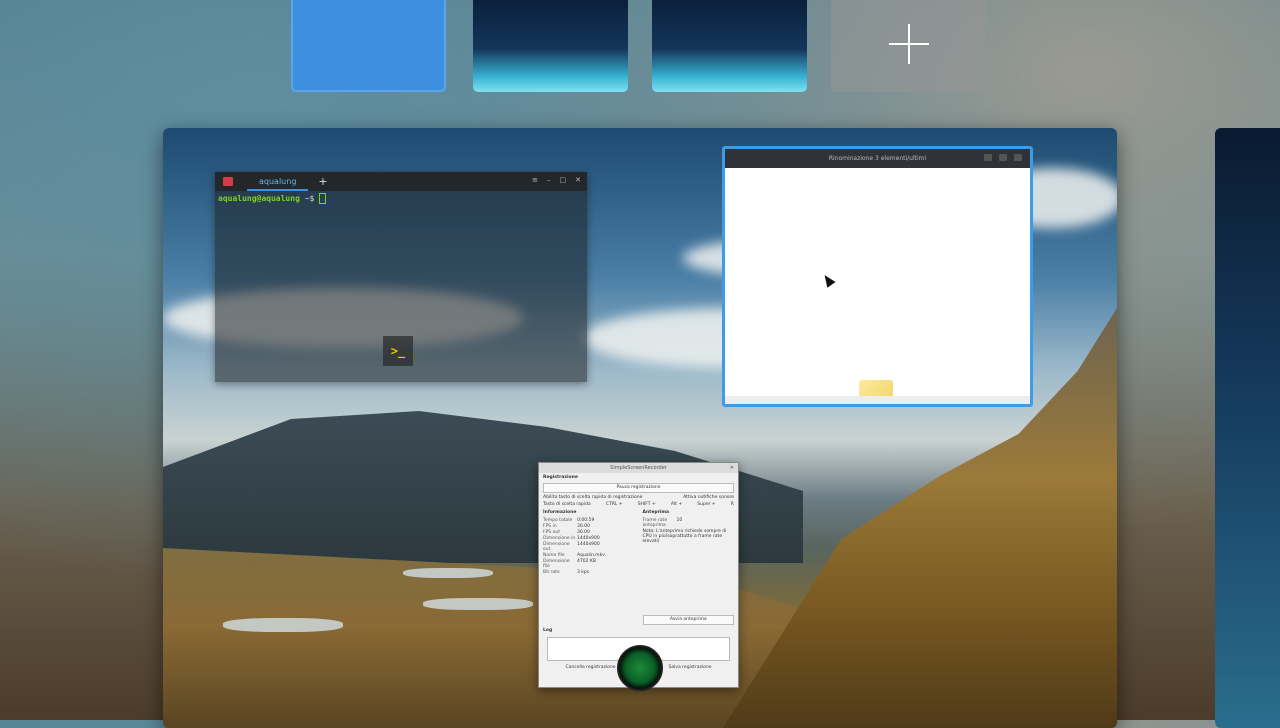 The height and width of the screenshot is (728, 1280). Describe the element at coordinates (549, 180) in the screenshot. I see `minimize-icon: –` at that location.